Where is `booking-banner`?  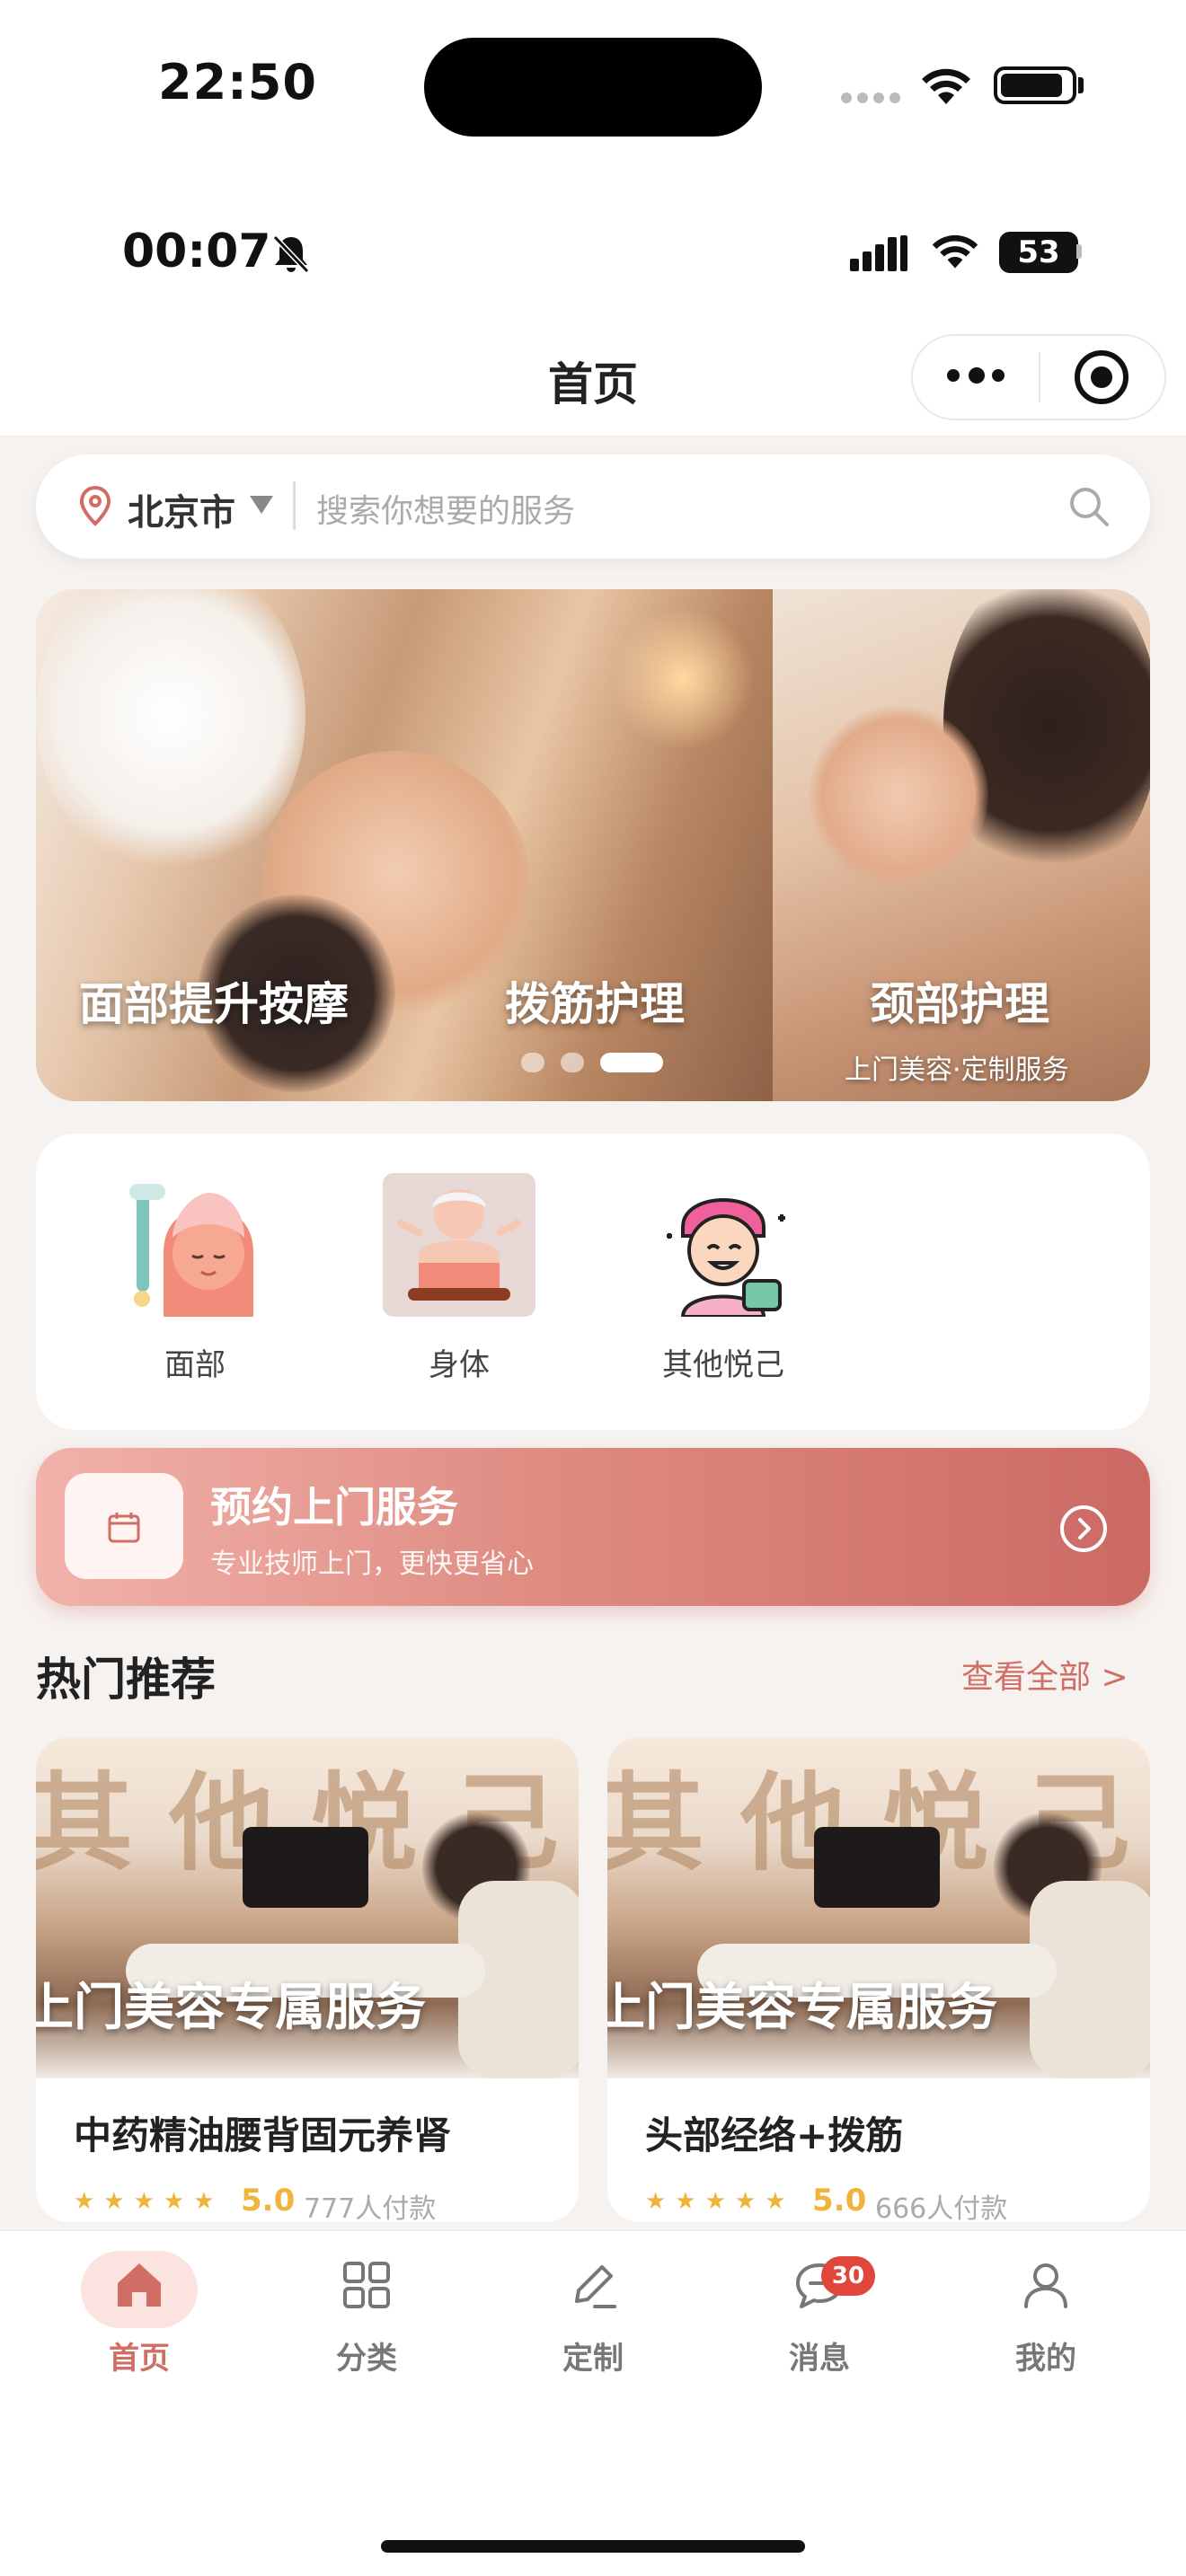 booking-banner is located at coordinates (593, 1527).